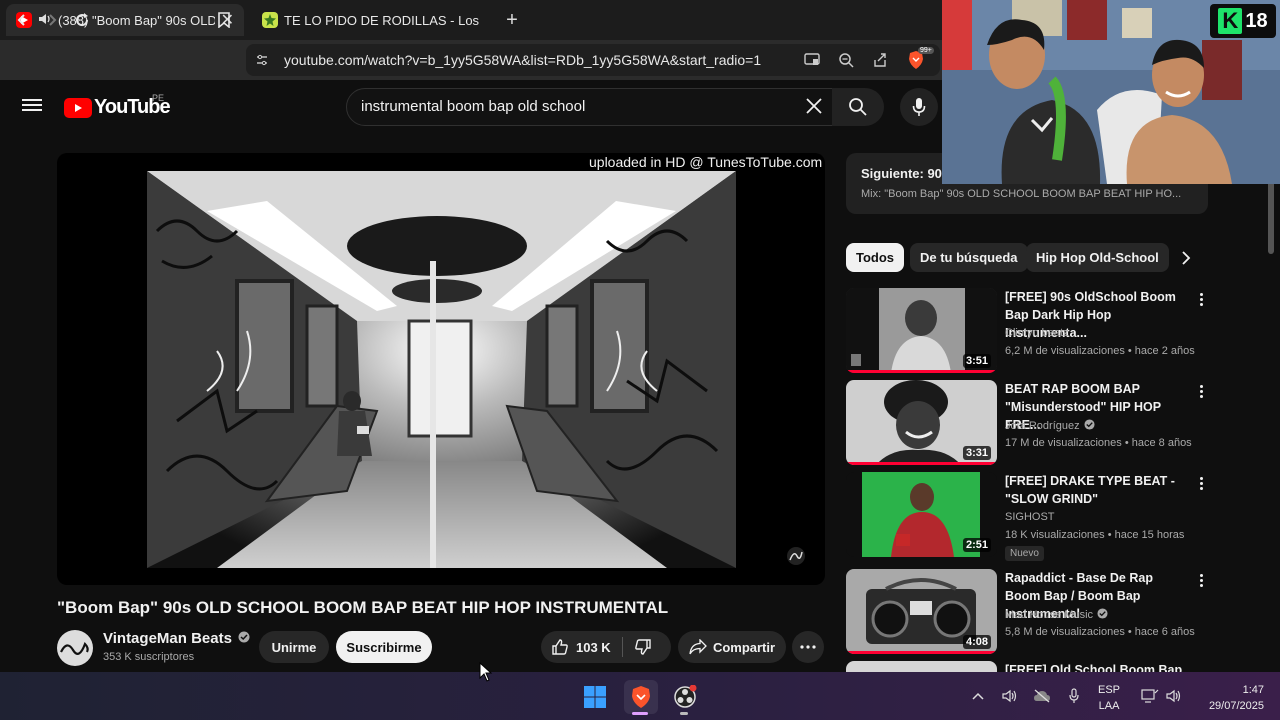 The height and width of the screenshot is (720, 1280). Describe the element at coordinates (32, 106) in the screenshot. I see `menu-icon` at that location.